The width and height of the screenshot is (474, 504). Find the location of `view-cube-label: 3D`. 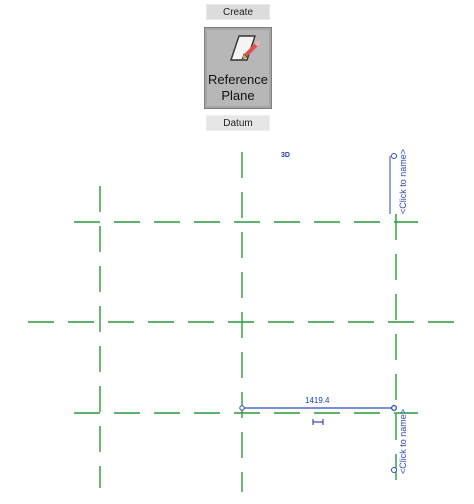

view-cube-label: 3D is located at coordinates (285, 155).